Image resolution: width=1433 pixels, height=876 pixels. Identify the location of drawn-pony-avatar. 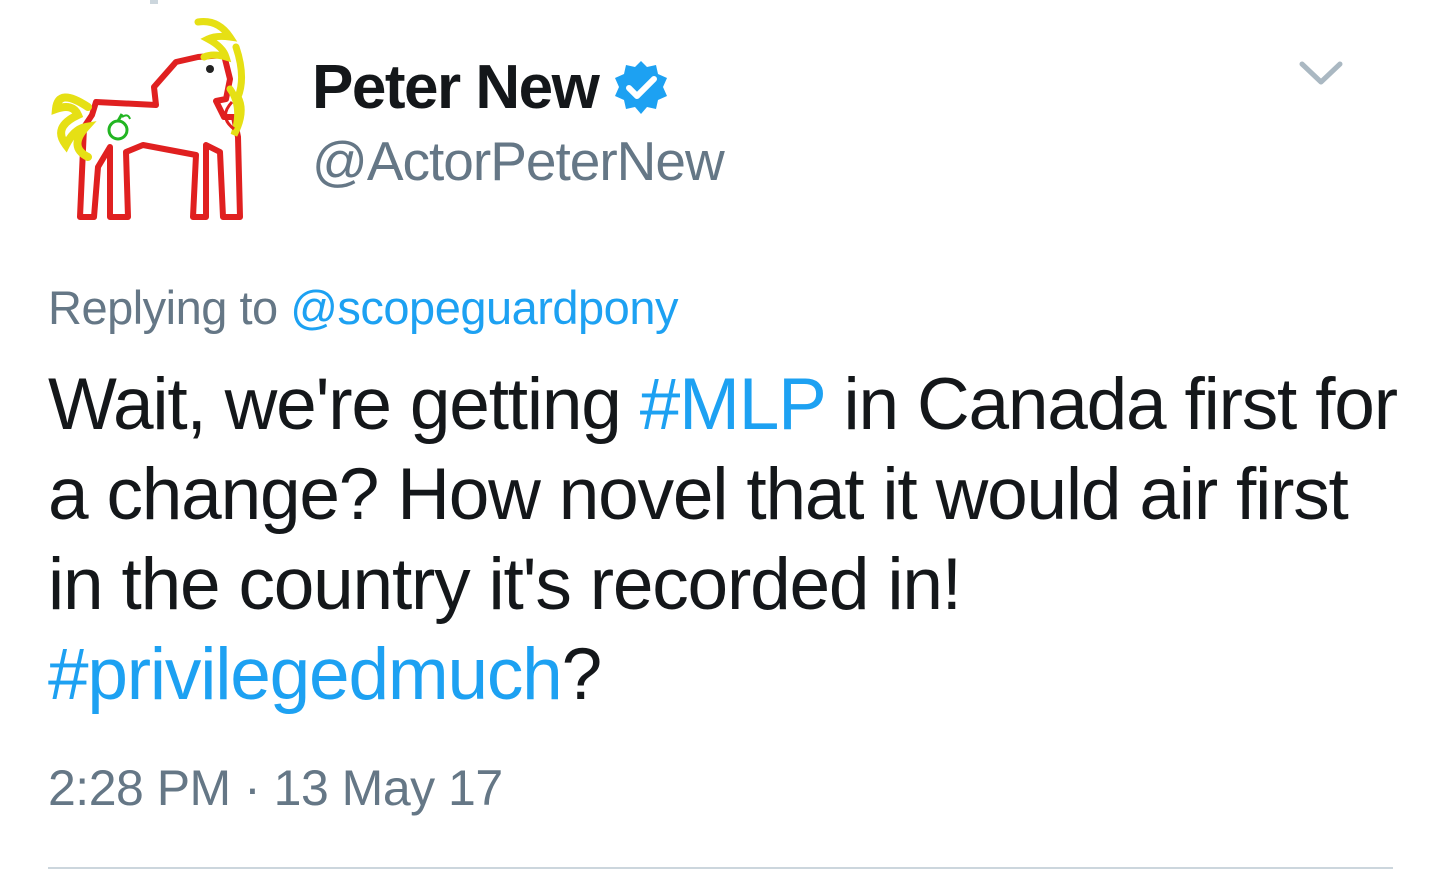
(148, 119).